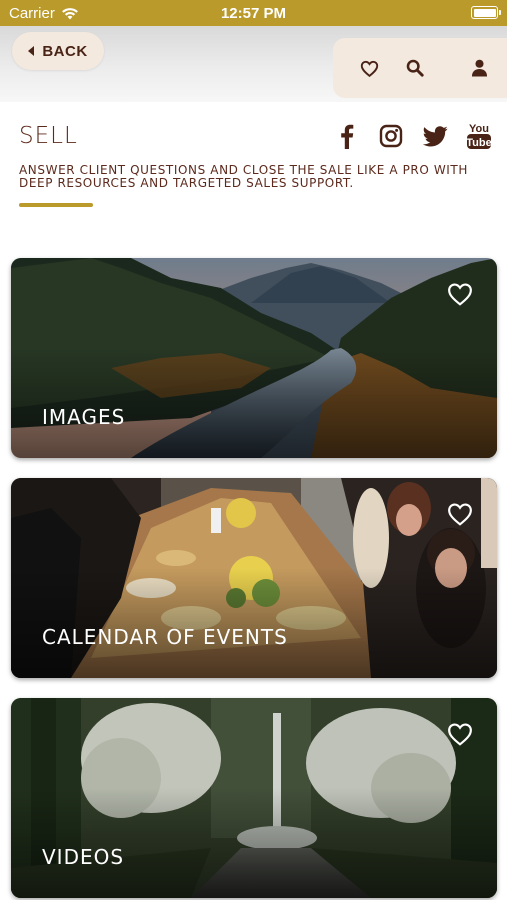 Image resolution: width=507 pixels, height=900 pixels. I want to click on svg-text: You, so click(479, 129).